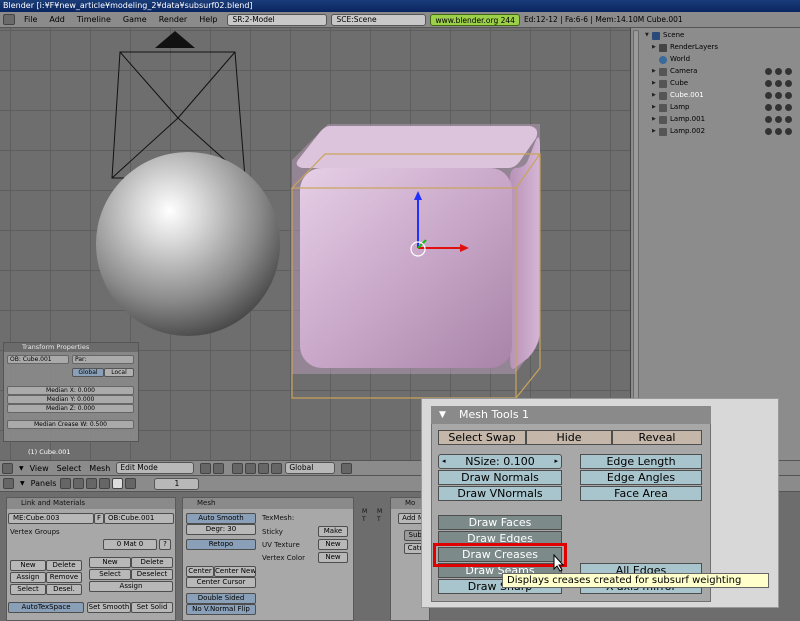 The height and width of the screenshot is (621, 800). I want to click on menu-help: Help, so click(208, 19).